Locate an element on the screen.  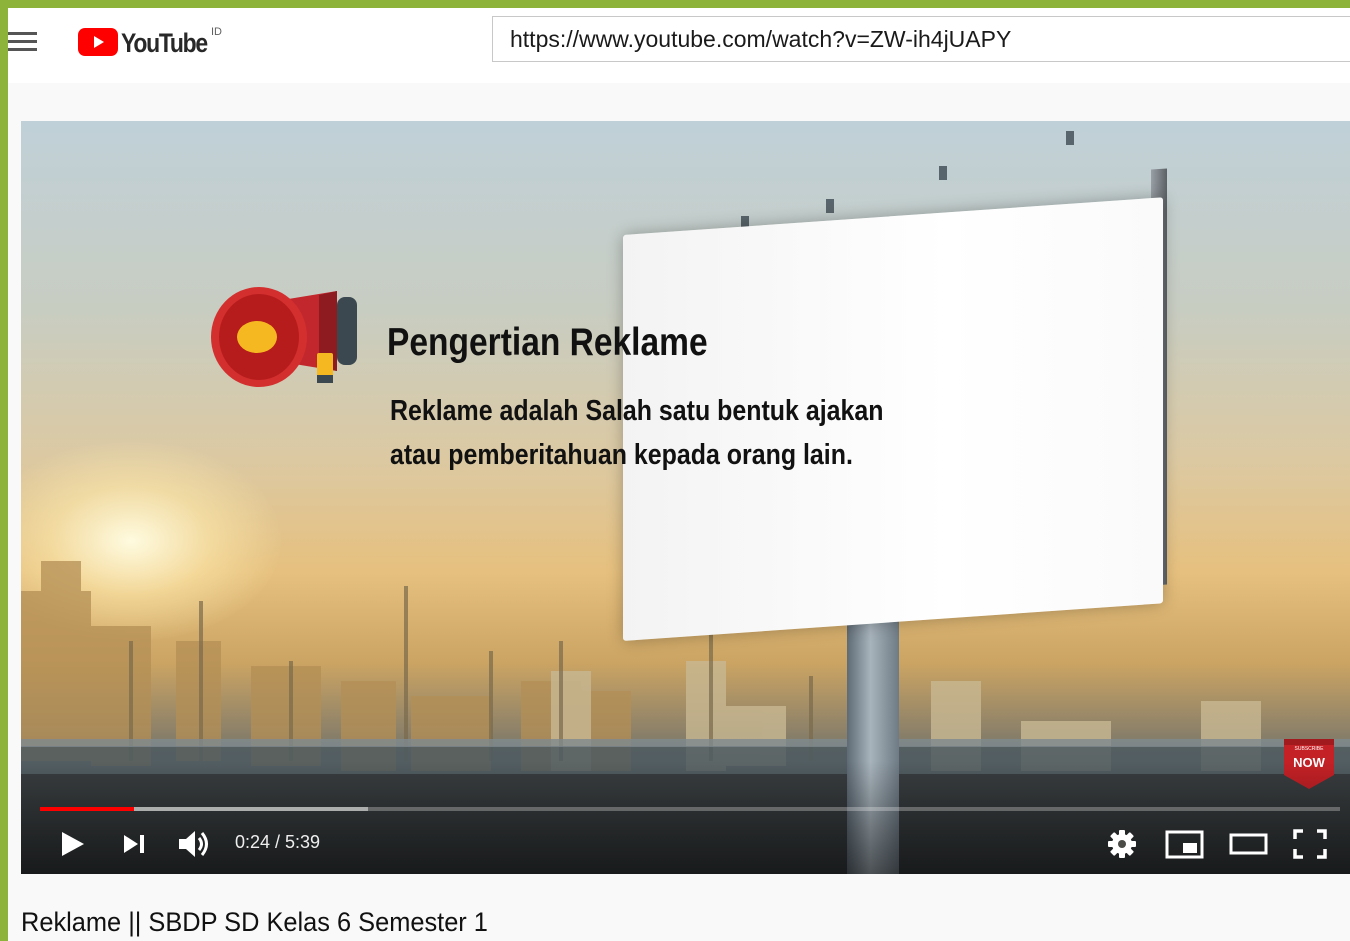
logo-region-code: ID is located at coordinates (216, 32).